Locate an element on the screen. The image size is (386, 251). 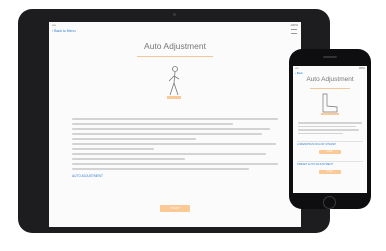
phone-back-button: ‹ Back is located at coordinates (299, 73).